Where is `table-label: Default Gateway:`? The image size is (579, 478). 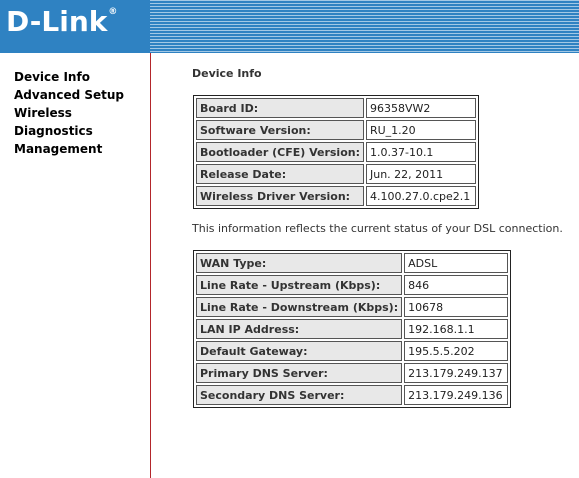
table-label: Default Gateway: is located at coordinates (299, 351).